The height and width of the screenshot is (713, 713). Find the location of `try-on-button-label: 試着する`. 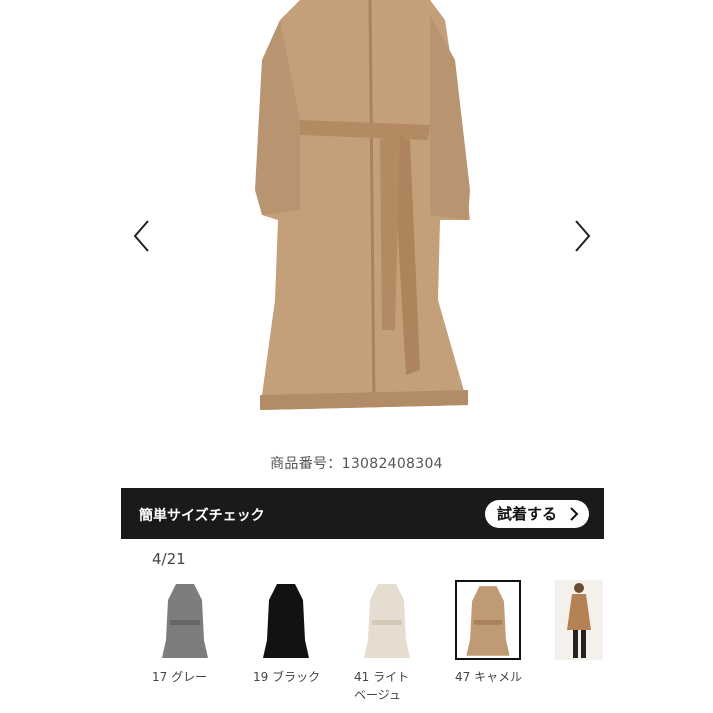

try-on-button-label: 試着する is located at coordinates (526, 514).